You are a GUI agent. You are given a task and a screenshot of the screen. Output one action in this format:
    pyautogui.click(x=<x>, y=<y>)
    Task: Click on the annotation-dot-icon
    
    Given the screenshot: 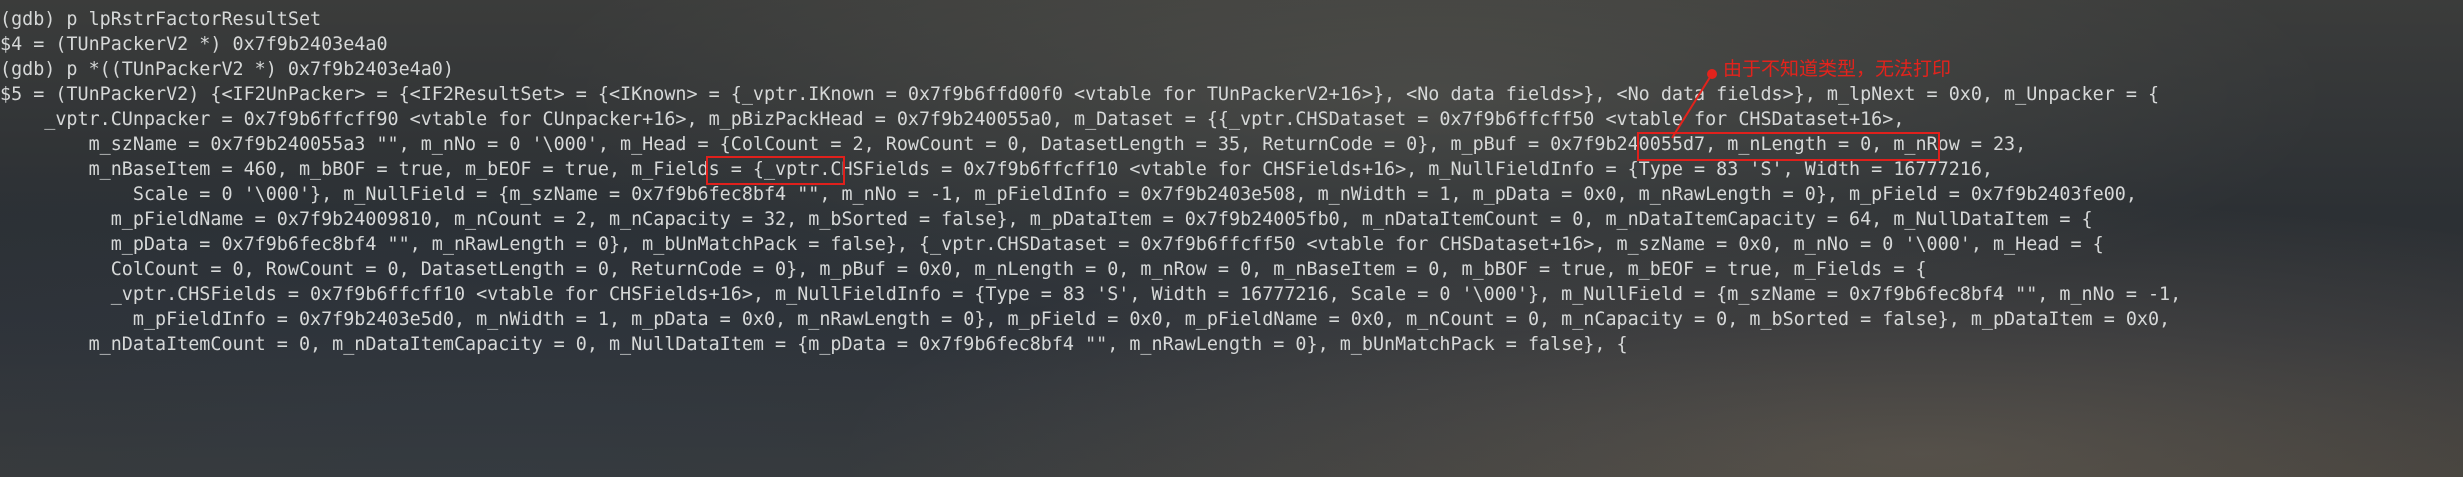 What is the action you would take?
    pyautogui.click(x=1712, y=74)
    